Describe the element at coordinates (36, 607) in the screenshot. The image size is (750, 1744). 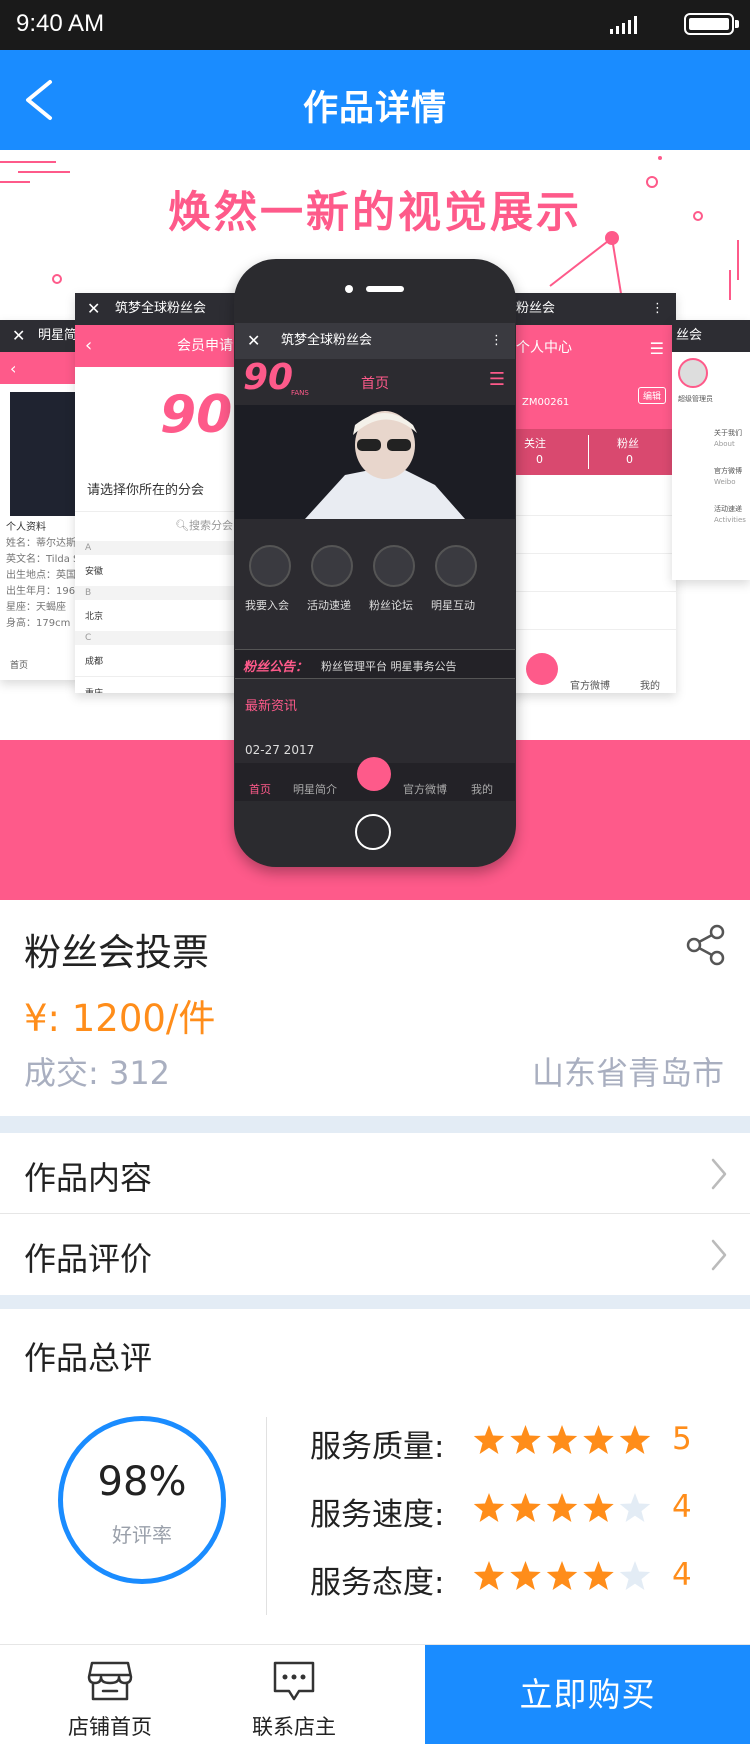
I see `profile-line: 星座：天蝎座` at that location.